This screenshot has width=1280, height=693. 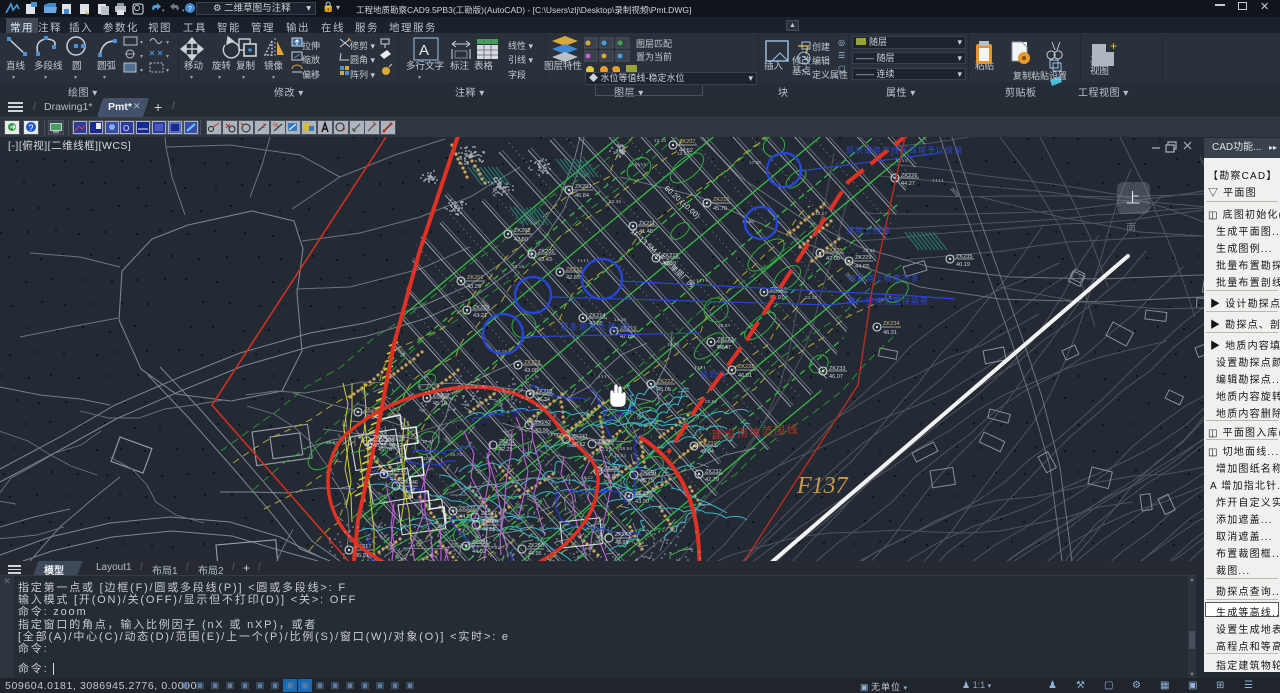 What do you see at coordinates (821, 60) in the screenshot?
I see `svg-text: 编辑` at bounding box center [821, 60].